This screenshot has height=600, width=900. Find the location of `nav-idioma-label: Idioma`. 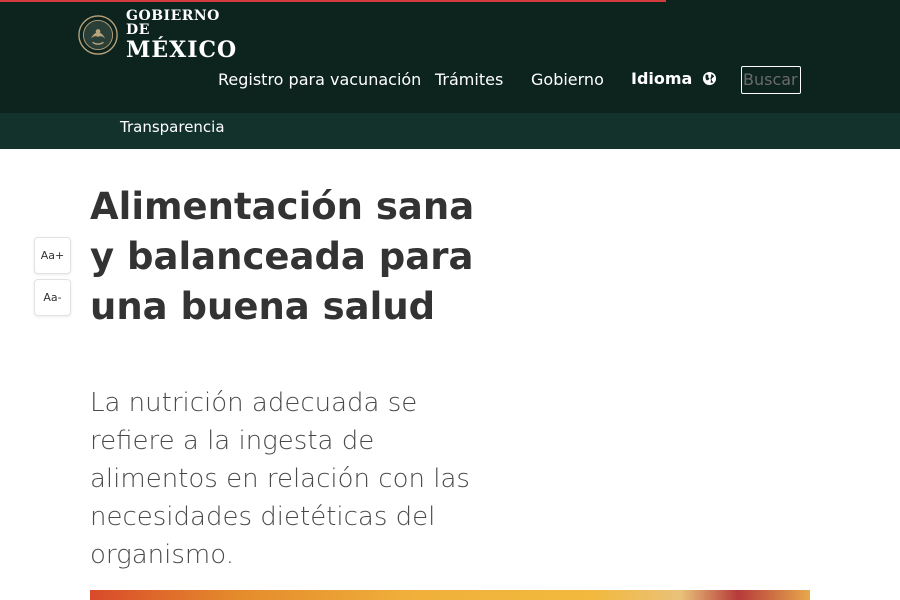

nav-idioma-label: Idioma is located at coordinates (662, 78).